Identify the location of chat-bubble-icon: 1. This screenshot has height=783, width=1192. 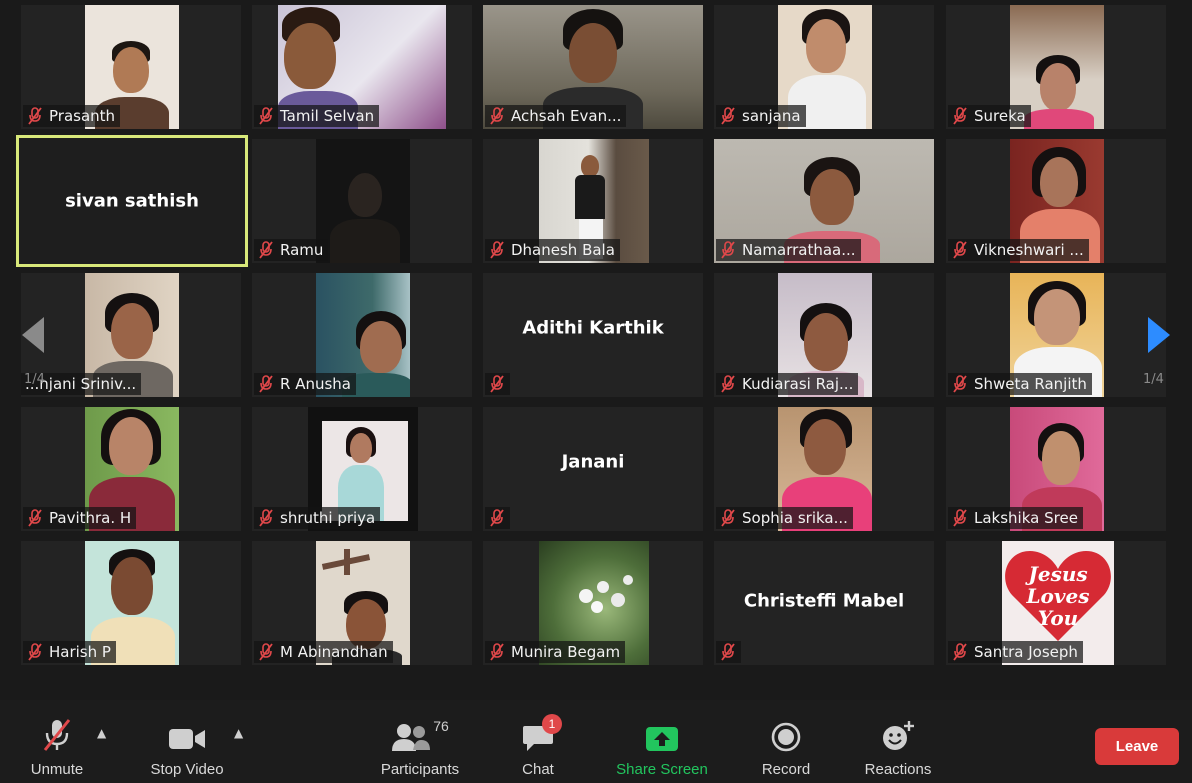
(538, 733).